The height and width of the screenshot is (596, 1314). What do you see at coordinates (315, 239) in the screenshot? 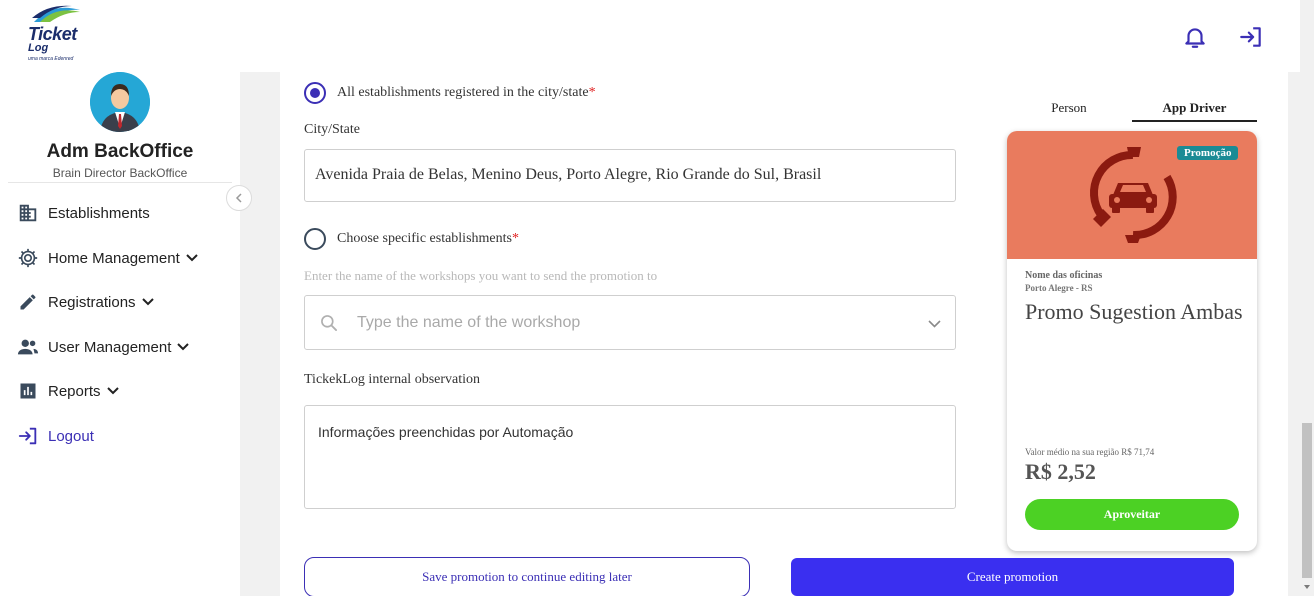
I see `radio-specific-establishments` at bounding box center [315, 239].